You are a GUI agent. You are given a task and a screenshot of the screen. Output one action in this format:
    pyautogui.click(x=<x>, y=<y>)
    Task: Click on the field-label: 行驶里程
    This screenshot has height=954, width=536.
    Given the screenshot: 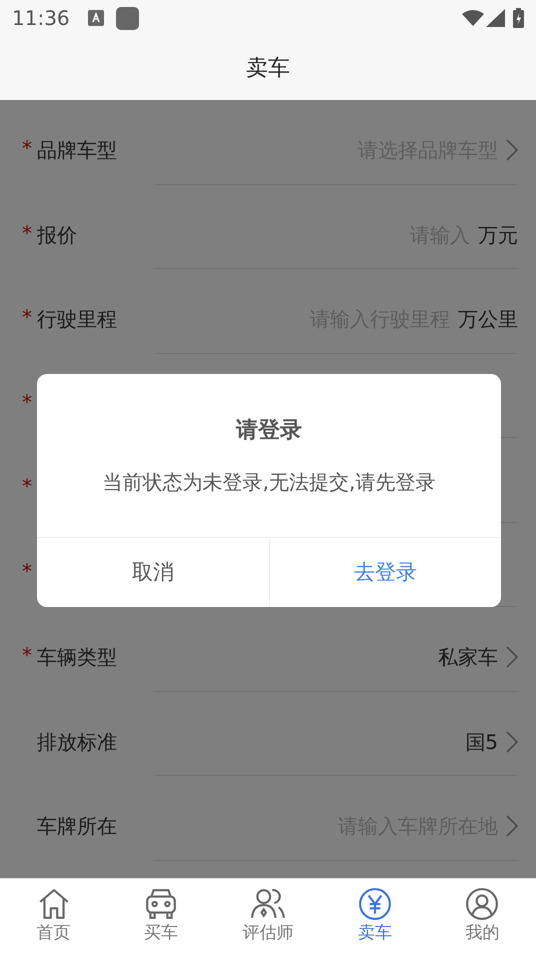 What is the action you would take?
    pyautogui.click(x=77, y=319)
    